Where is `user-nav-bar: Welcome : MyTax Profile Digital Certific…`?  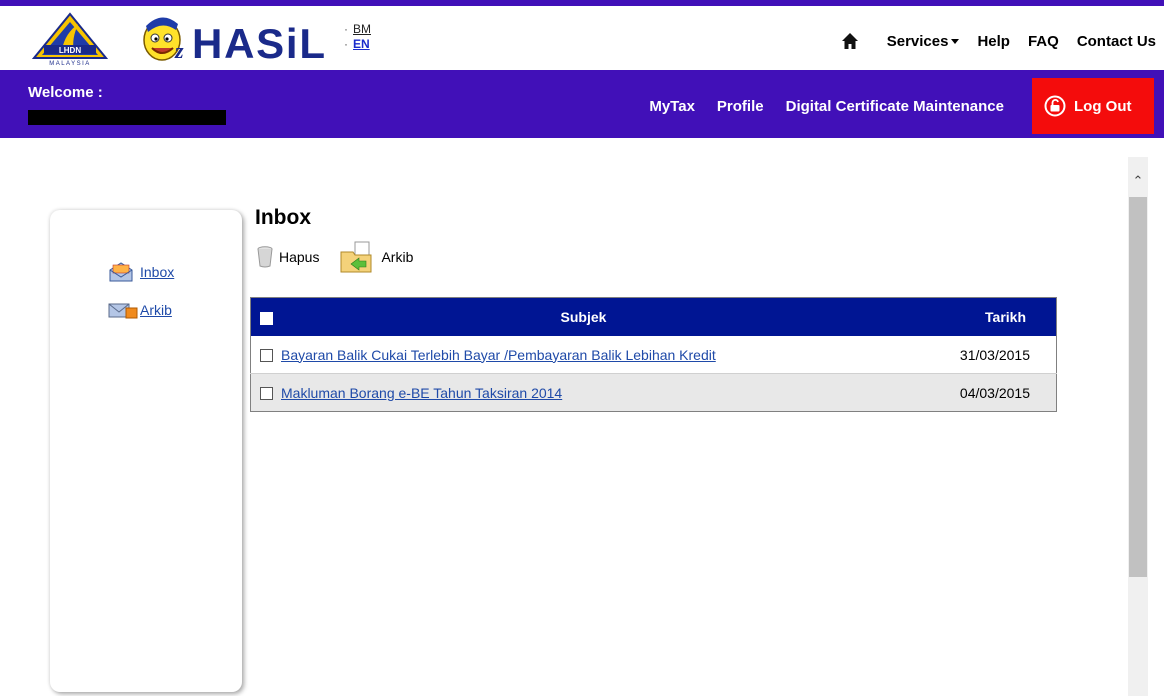 user-nav-bar: Welcome : MyTax Profile Digital Certific… is located at coordinates (582, 104).